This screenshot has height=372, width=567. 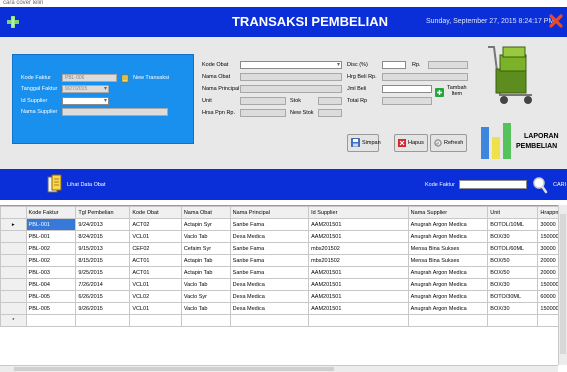 I want to click on table-cell: BOTOL/10ML, so click(x=513, y=224).